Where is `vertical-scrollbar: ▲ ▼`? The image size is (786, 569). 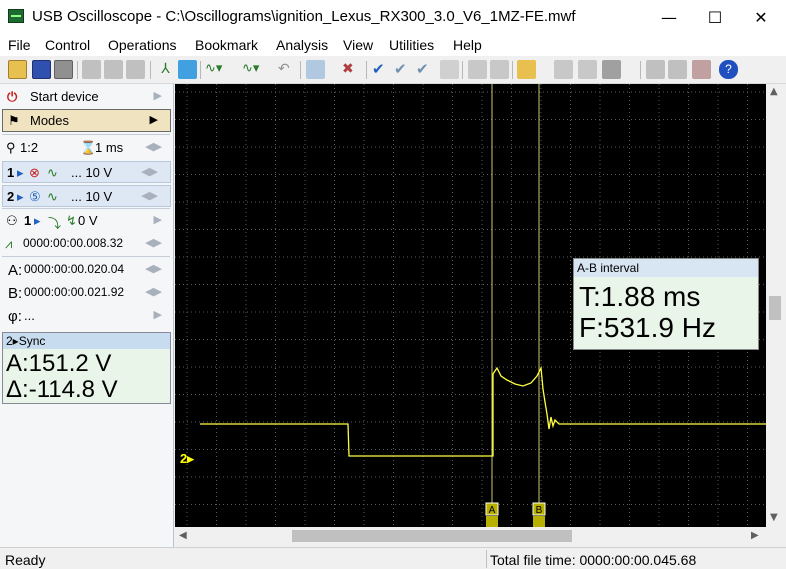
vertical-scrollbar: ▲ ▼ is located at coordinates (775, 305).